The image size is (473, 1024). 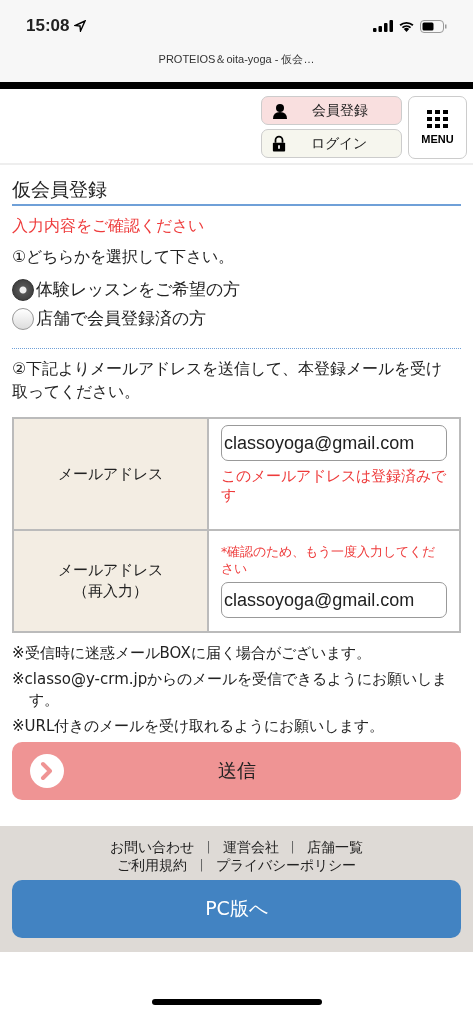 What do you see at coordinates (279, 143) in the screenshot?
I see `lock-icon` at bounding box center [279, 143].